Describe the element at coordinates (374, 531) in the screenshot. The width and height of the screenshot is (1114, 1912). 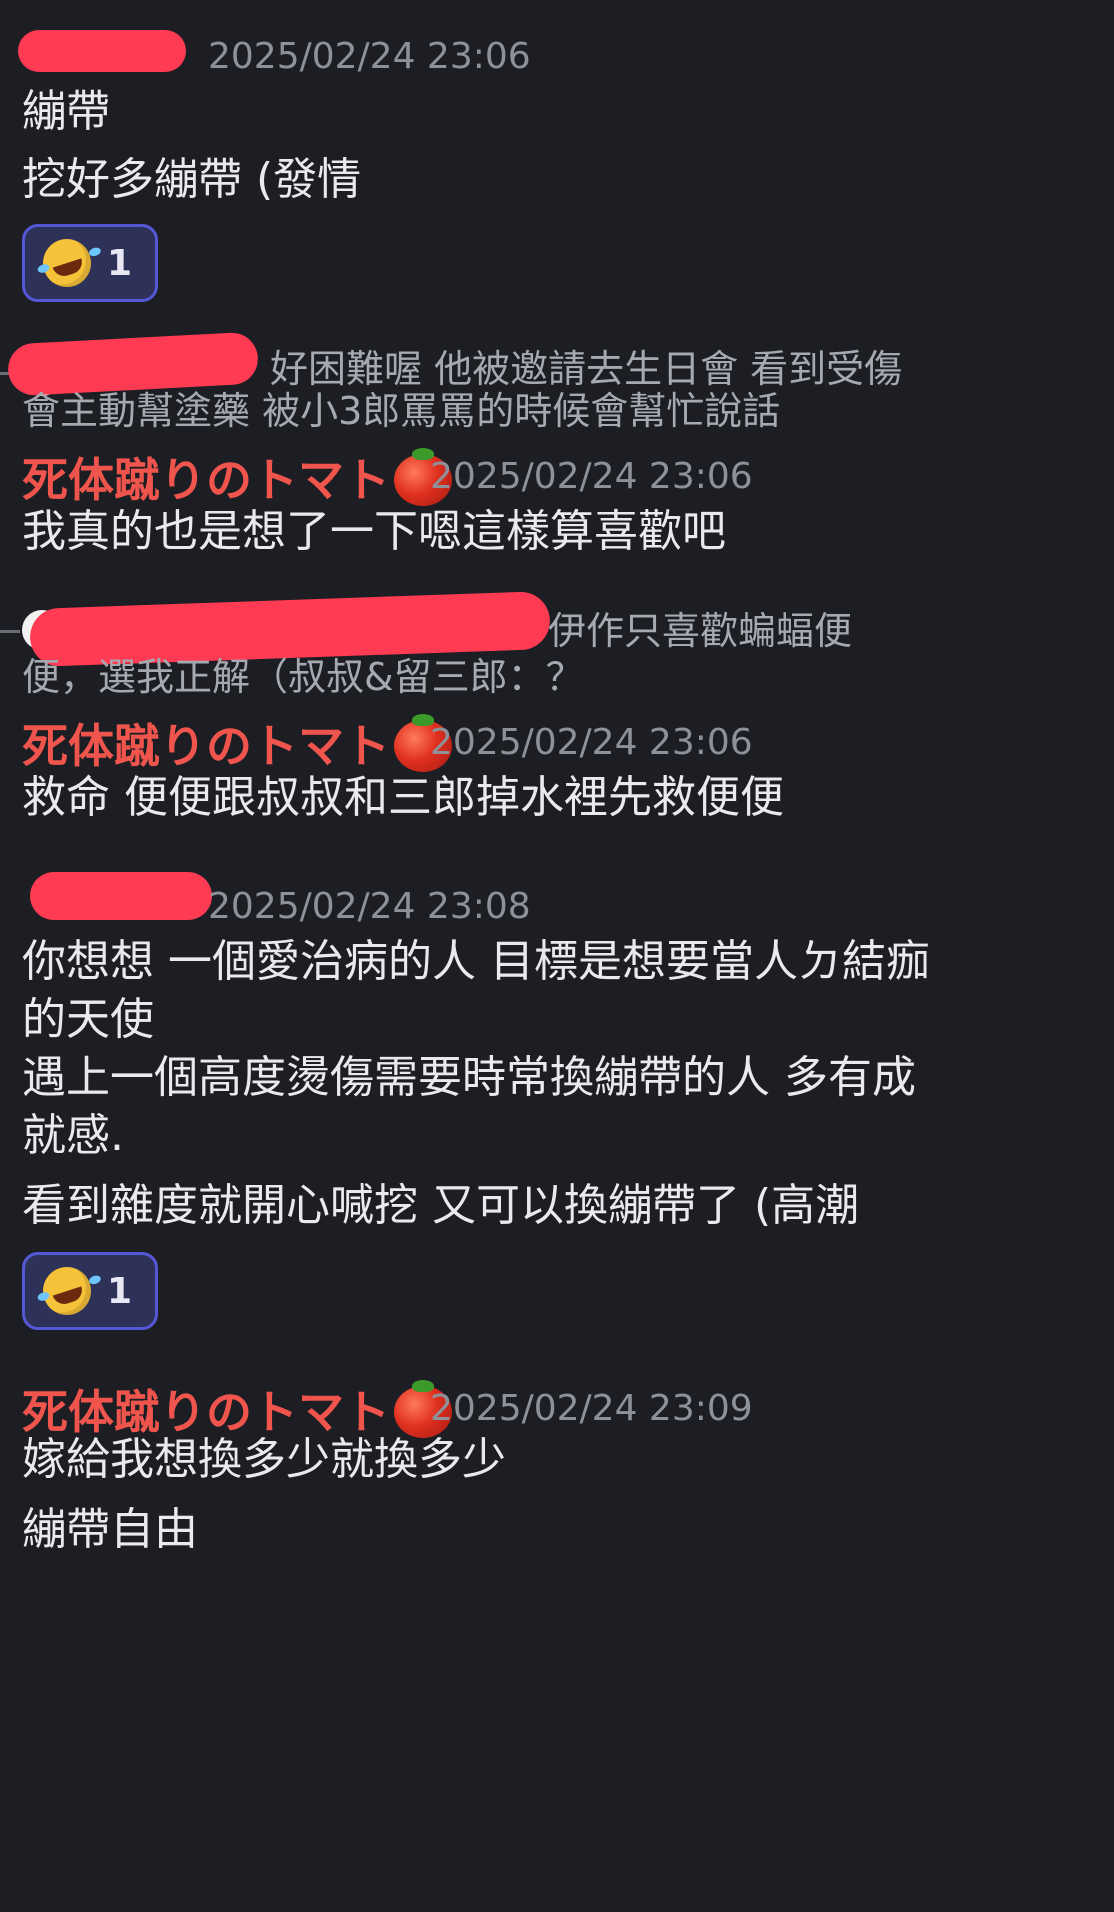
I see `message-text: 我真的也是想了一下嗯這樣算喜歡吧` at that location.